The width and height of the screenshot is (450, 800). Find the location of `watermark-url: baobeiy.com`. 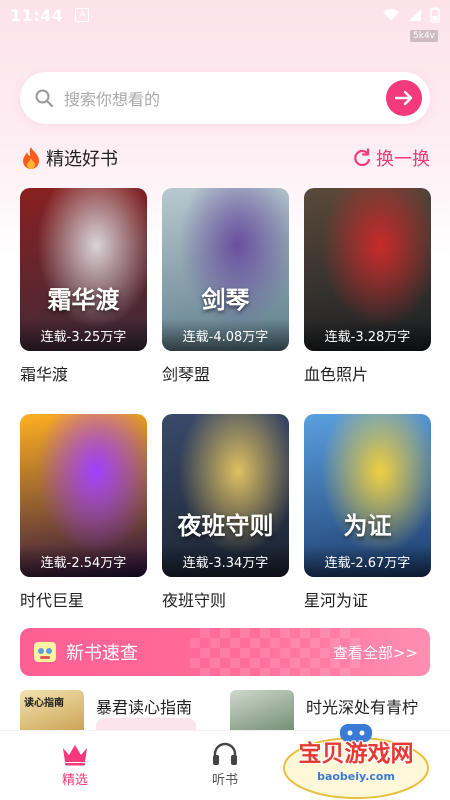

watermark-url: baobeiy.com is located at coordinates (356, 776).